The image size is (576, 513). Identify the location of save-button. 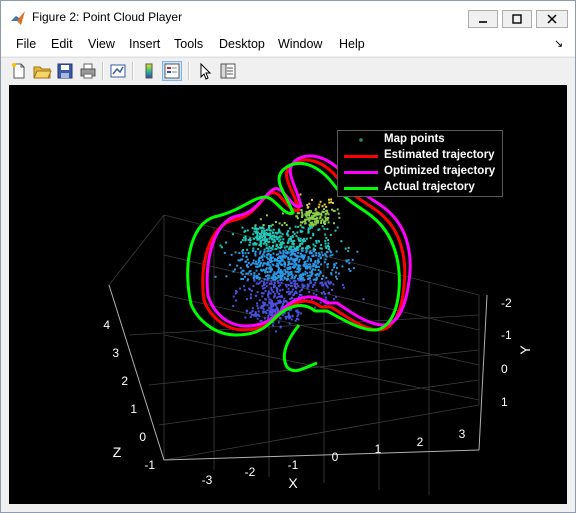
(65, 71).